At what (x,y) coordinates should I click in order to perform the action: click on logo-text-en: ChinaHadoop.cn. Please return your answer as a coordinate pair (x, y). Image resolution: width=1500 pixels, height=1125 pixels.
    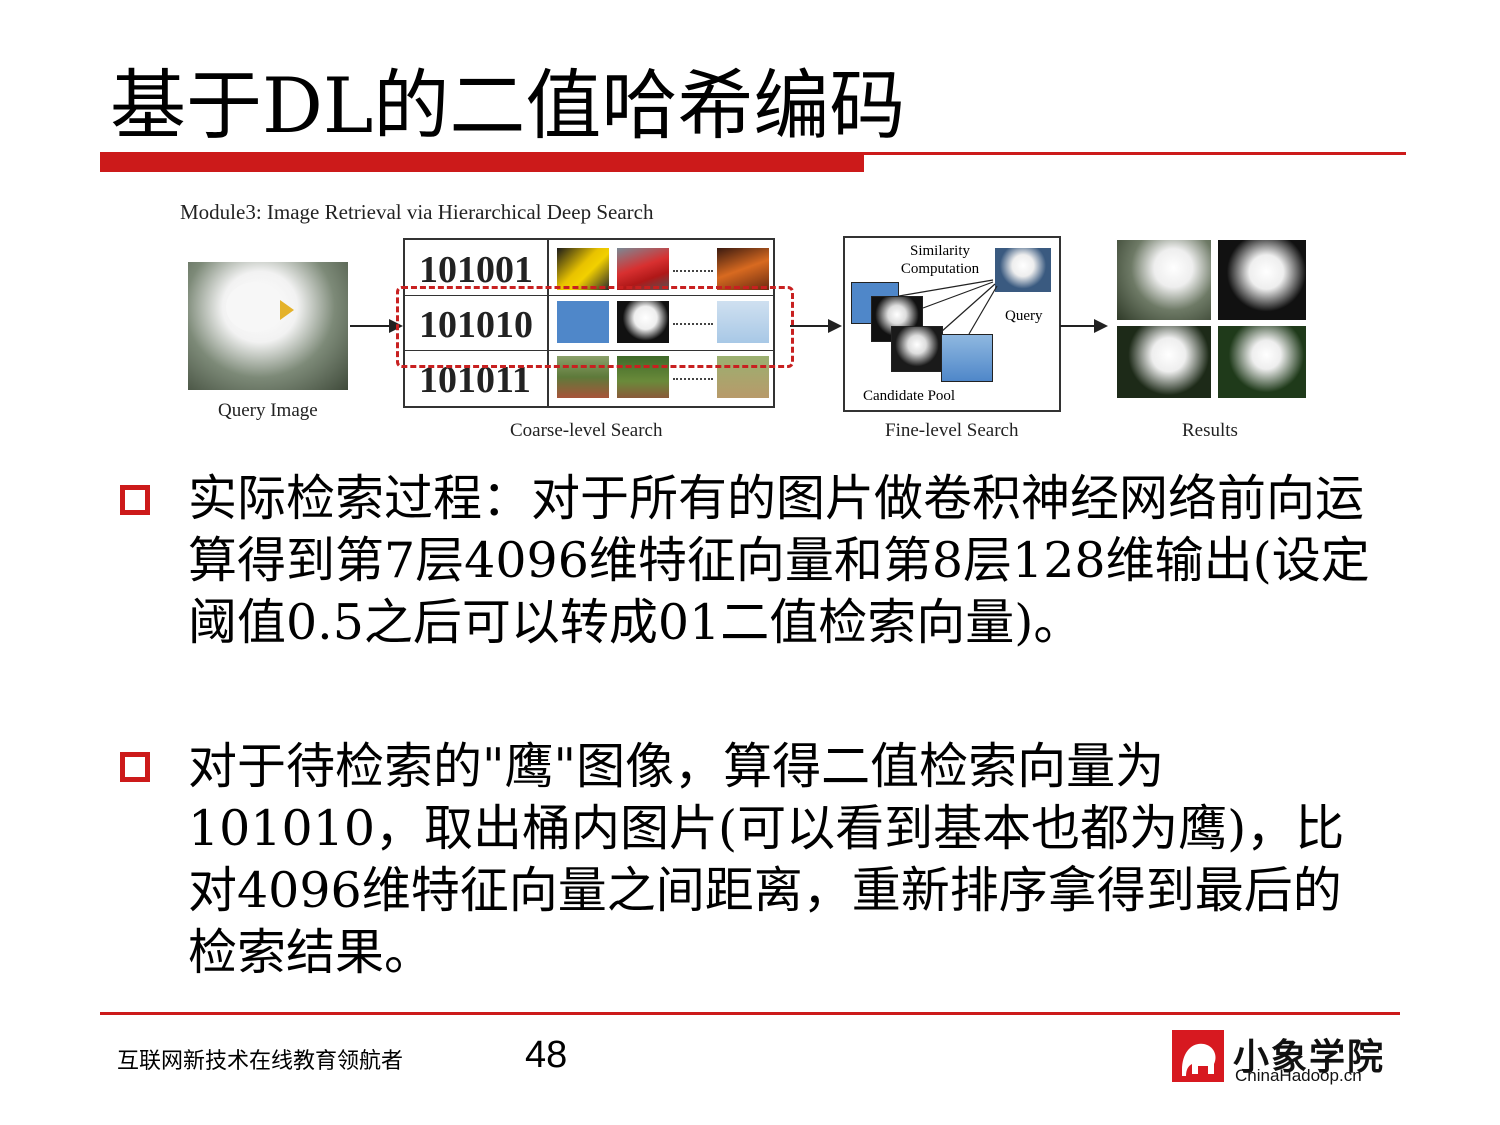
    Looking at the image, I should click on (1298, 1075).